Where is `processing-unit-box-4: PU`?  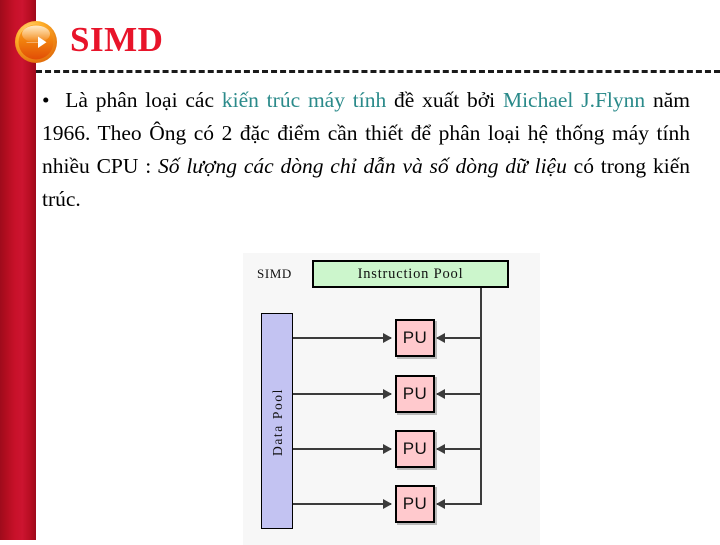 processing-unit-box-4: PU is located at coordinates (415, 504).